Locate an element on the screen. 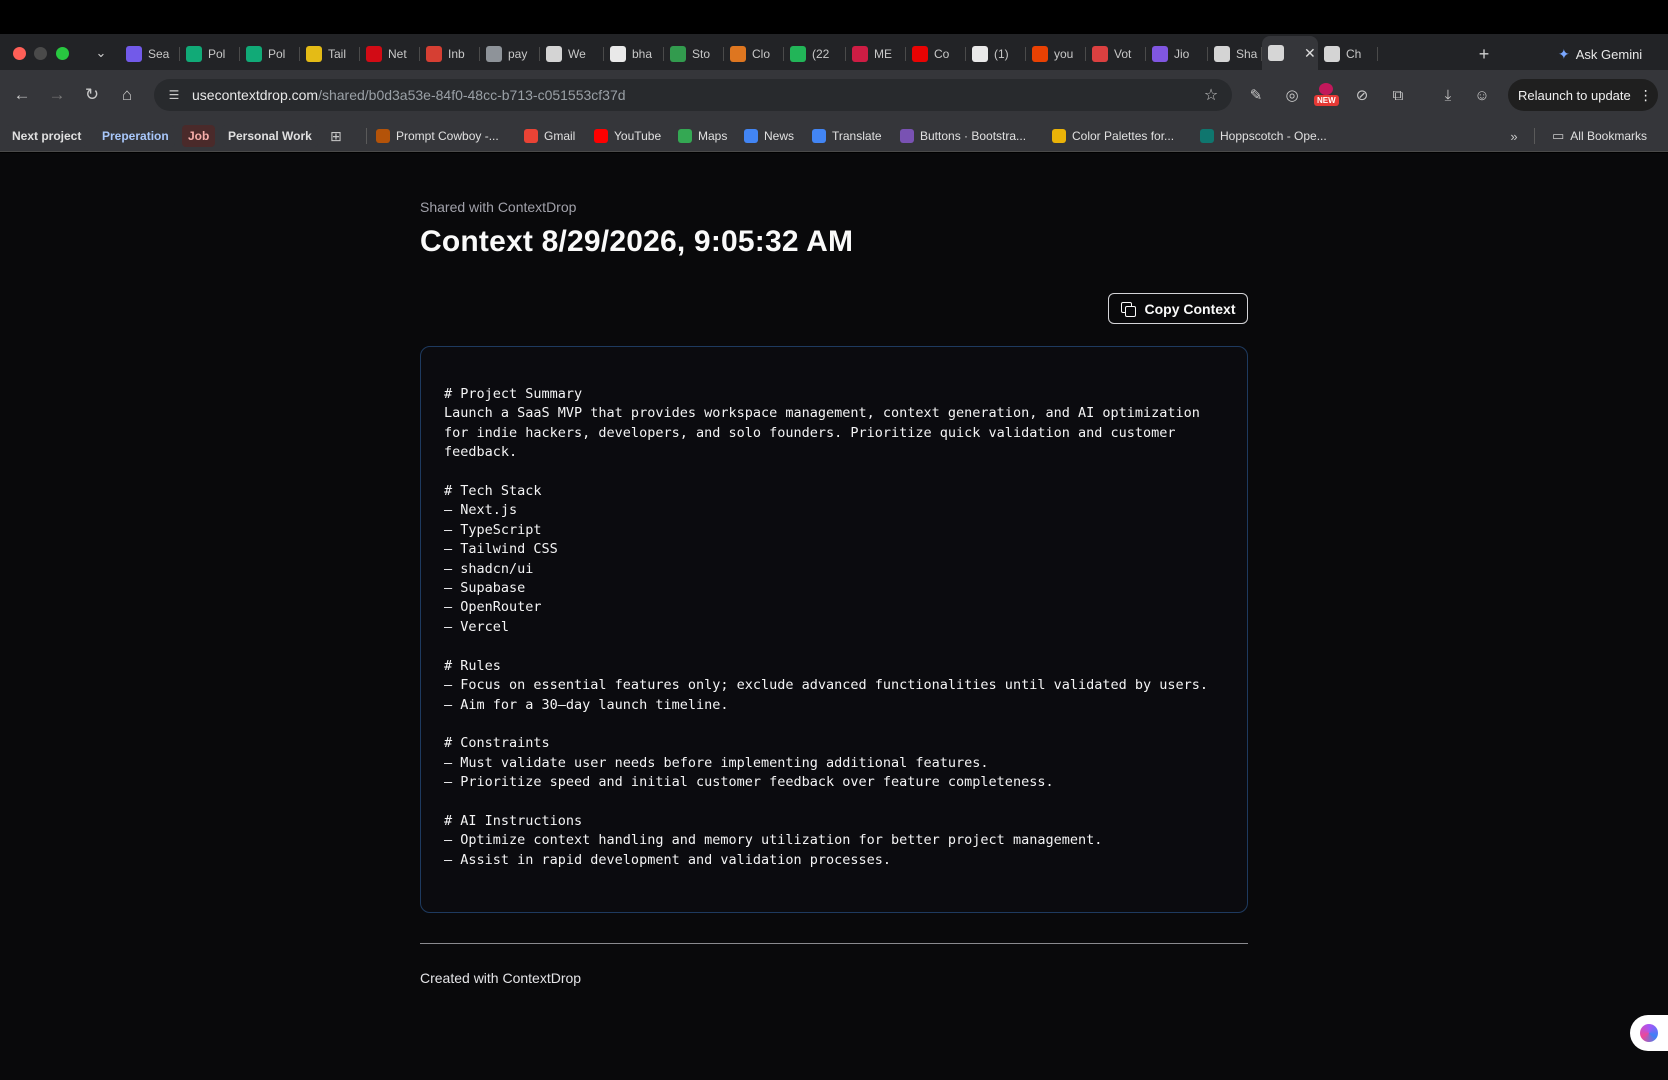  bookmarks-separator is located at coordinates (366, 136).